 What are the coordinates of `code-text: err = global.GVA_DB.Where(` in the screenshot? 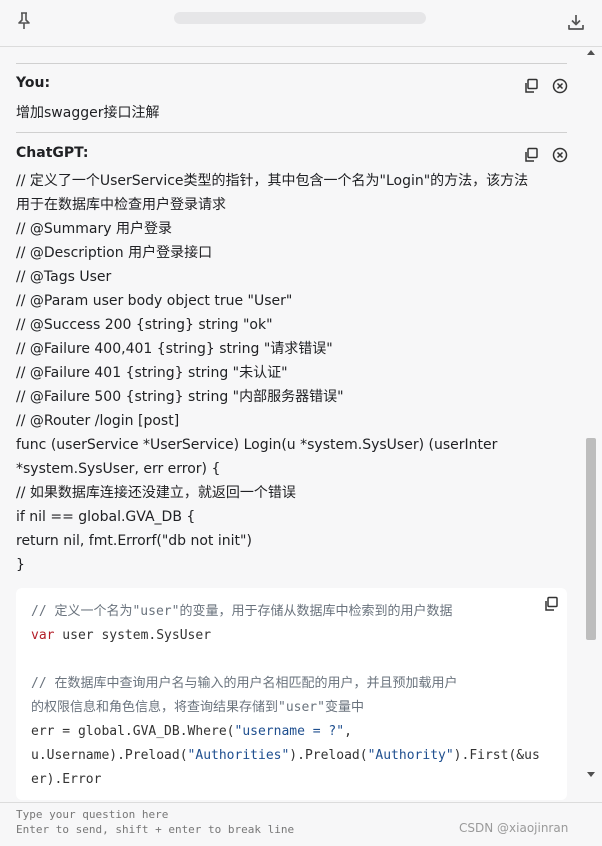 It's located at (133, 731).